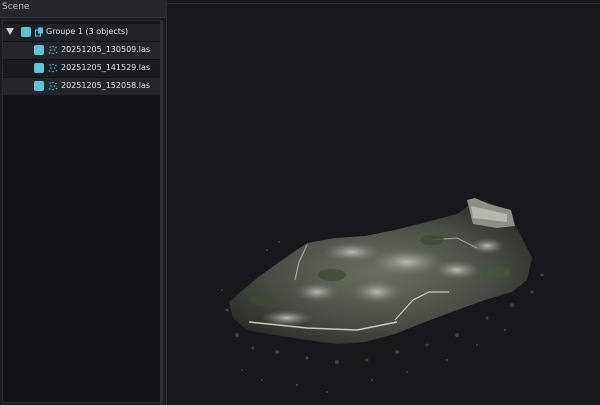 Image resolution: width=600 pixels, height=405 pixels. What do you see at coordinates (39, 32) in the screenshot?
I see `group-icon` at bounding box center [39, 32].